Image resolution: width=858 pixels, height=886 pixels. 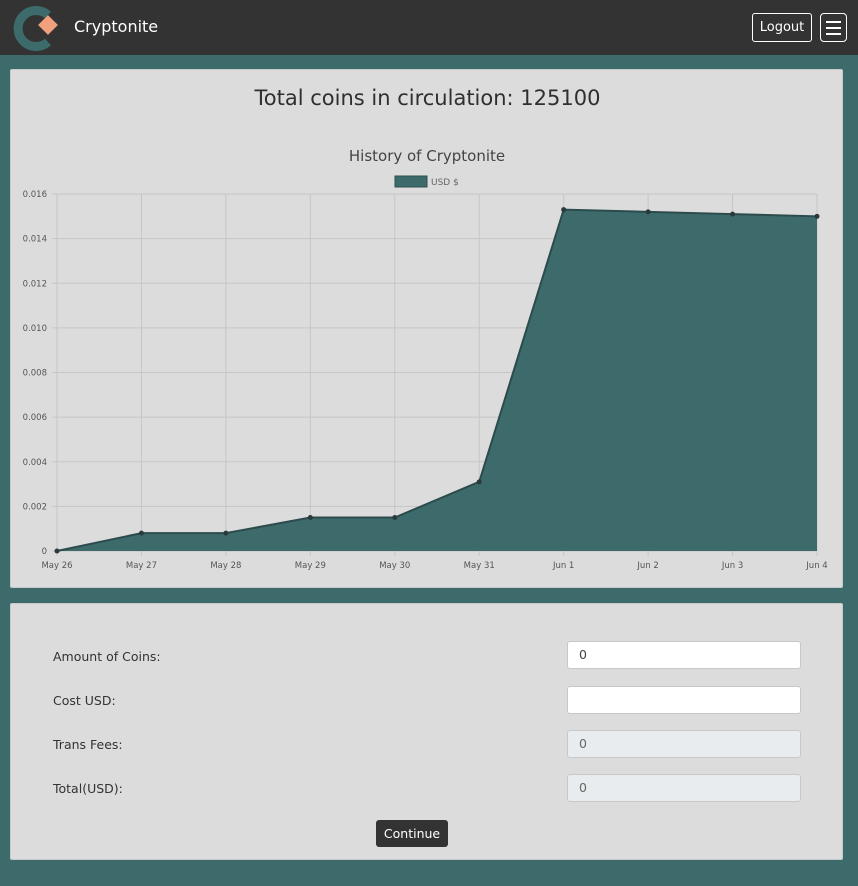 What do you see at coordinates (429, 27) in the screenshot?
I see `navbar: Cryptonite Logout` at bounding box center [429, 27].